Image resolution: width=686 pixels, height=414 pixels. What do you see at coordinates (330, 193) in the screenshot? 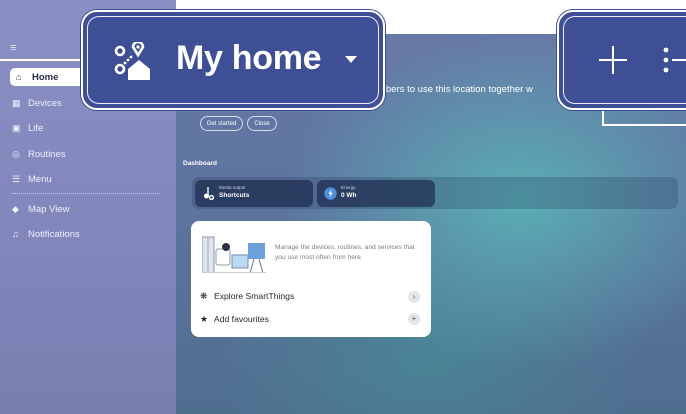
I see `energy-icon` at bounding box center [330, 193].